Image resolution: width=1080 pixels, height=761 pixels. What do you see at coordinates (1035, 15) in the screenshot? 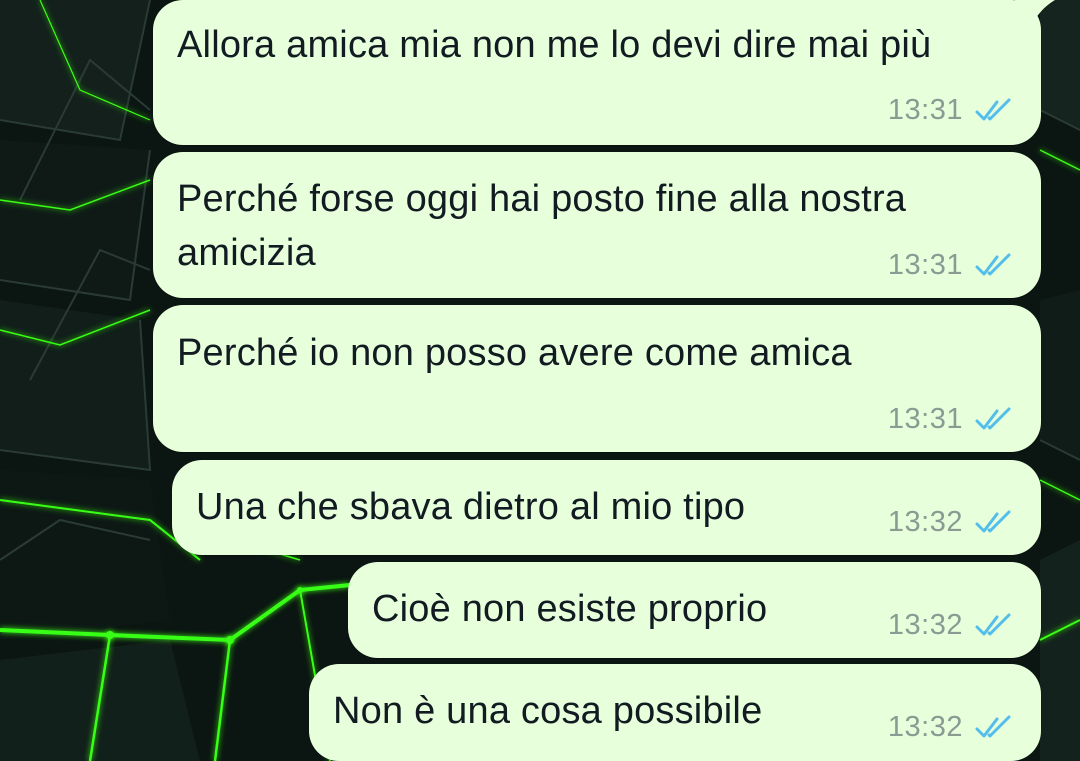
I see `bubble-tail-icon` at bounding box center [1035, 15].